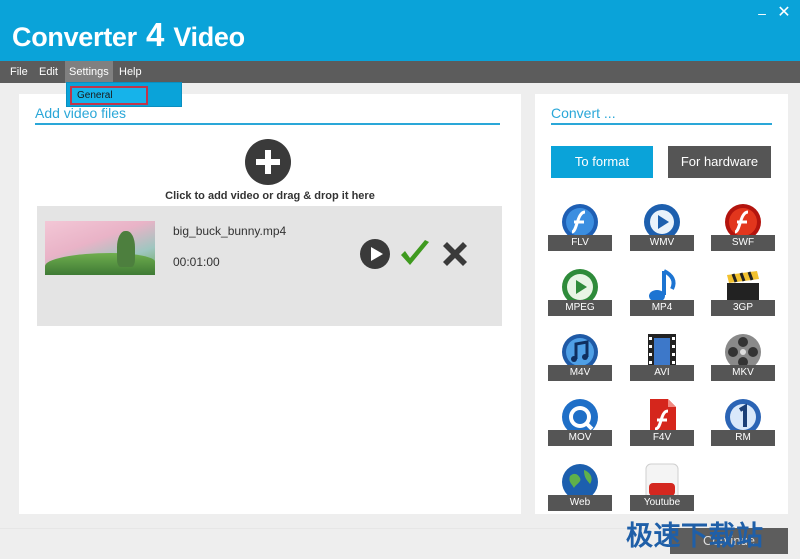  What do you see at coordinates (580, 308) in the screenshot?
I see `format-label: MPEG` at bounding box center [580, 308].